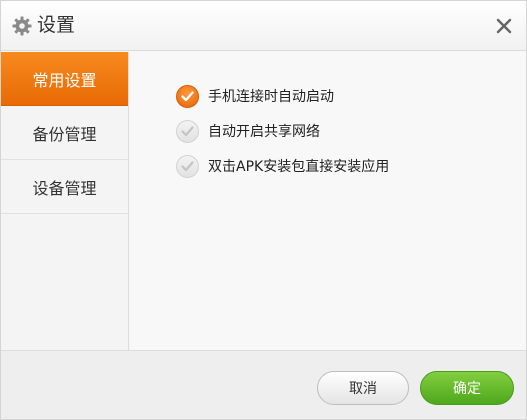 This screenshot has height=420, width=527. I want to click on title-bar: 设置, so click(263, 26).